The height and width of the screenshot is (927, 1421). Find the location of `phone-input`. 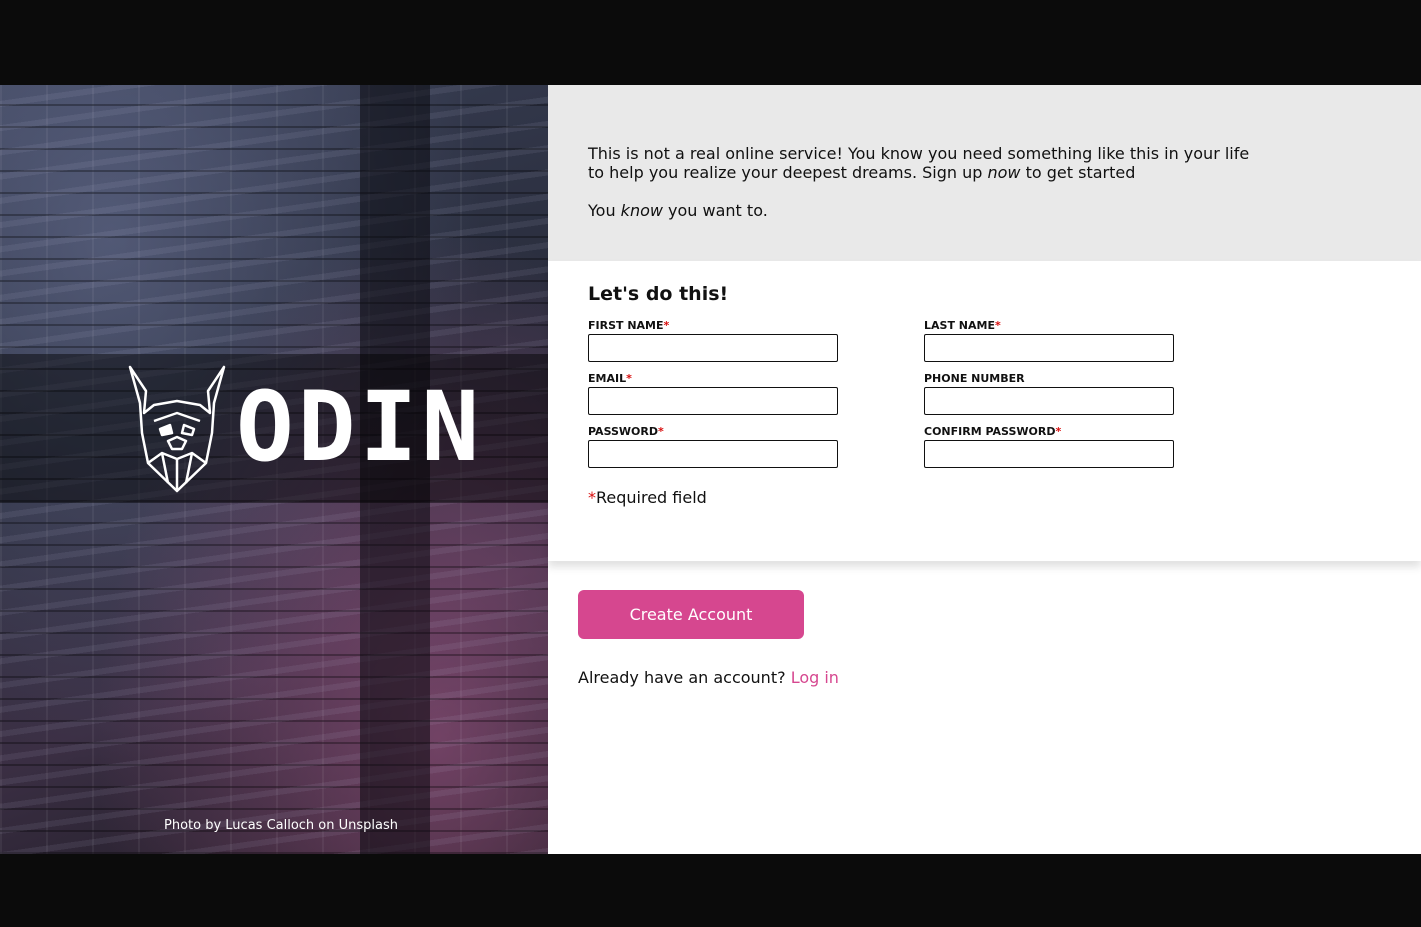

phone-input is located at coordinates (1049, 401).